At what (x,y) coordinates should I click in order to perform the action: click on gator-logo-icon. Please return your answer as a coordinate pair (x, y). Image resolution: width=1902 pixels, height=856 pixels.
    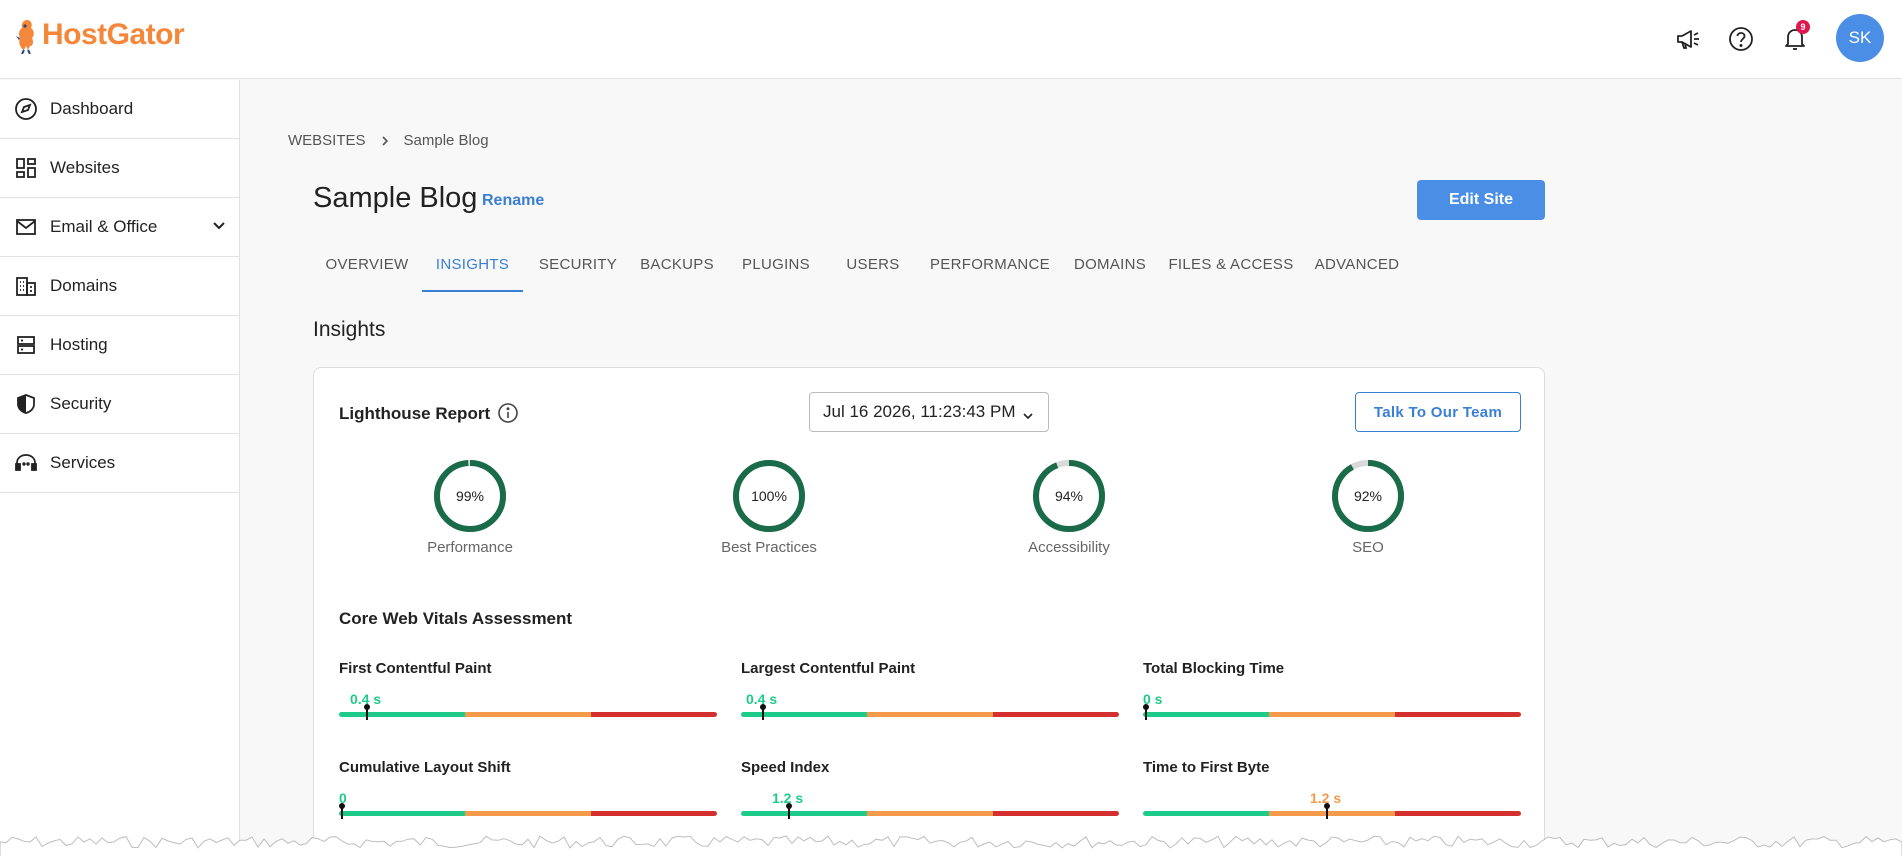
    Looking at the image, I should click on (25, 37).